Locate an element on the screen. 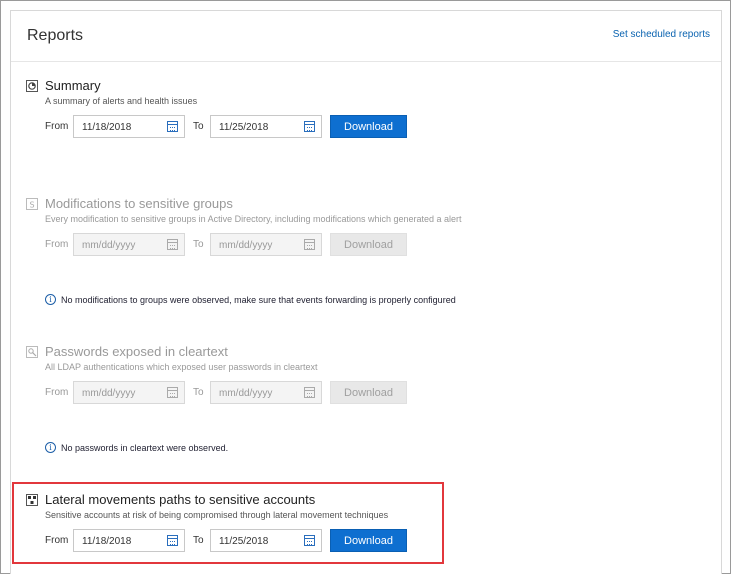  cleartext-password-icon is located at coordinates (32, 352).